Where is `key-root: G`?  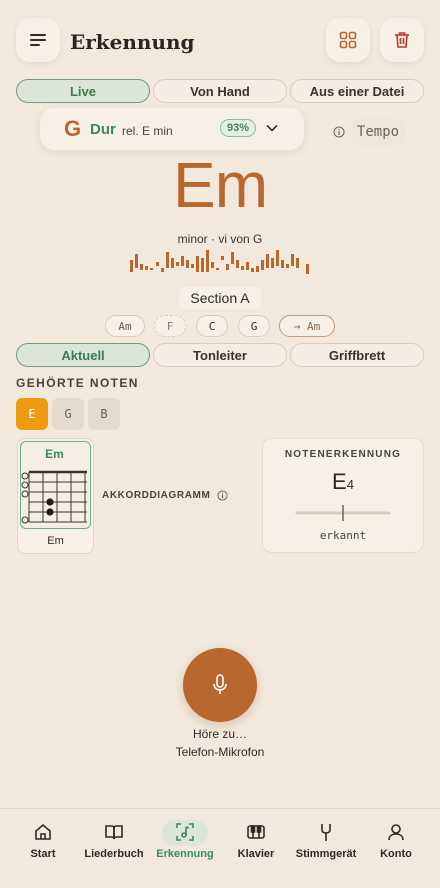
key-root: G is located at coordinates (73, 128).